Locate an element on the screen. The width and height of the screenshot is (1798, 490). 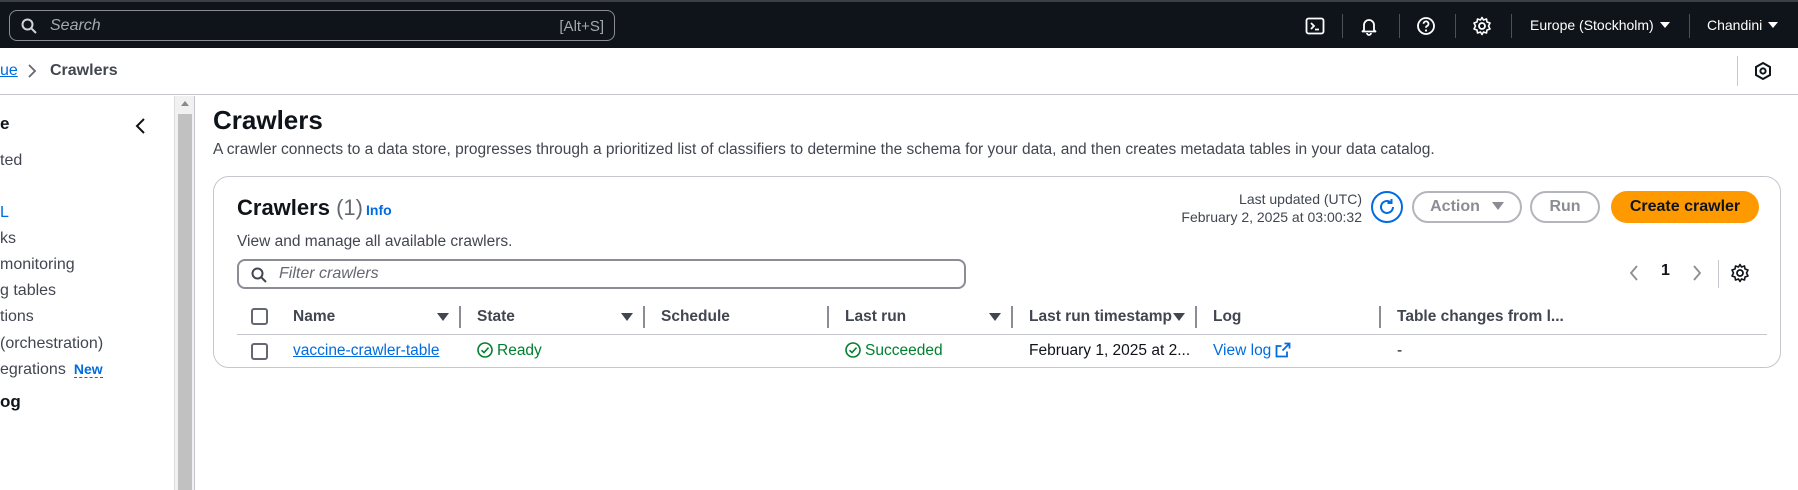
create-crawler-button: Create crawler is located at coordinates (1685, 207).